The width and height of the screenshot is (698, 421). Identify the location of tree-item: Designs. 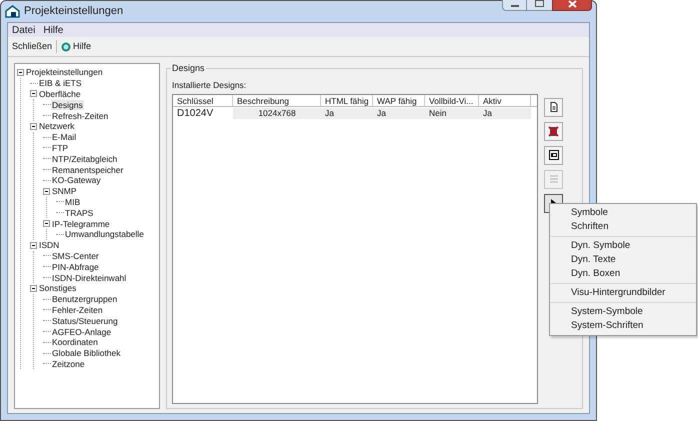
(67, 105).